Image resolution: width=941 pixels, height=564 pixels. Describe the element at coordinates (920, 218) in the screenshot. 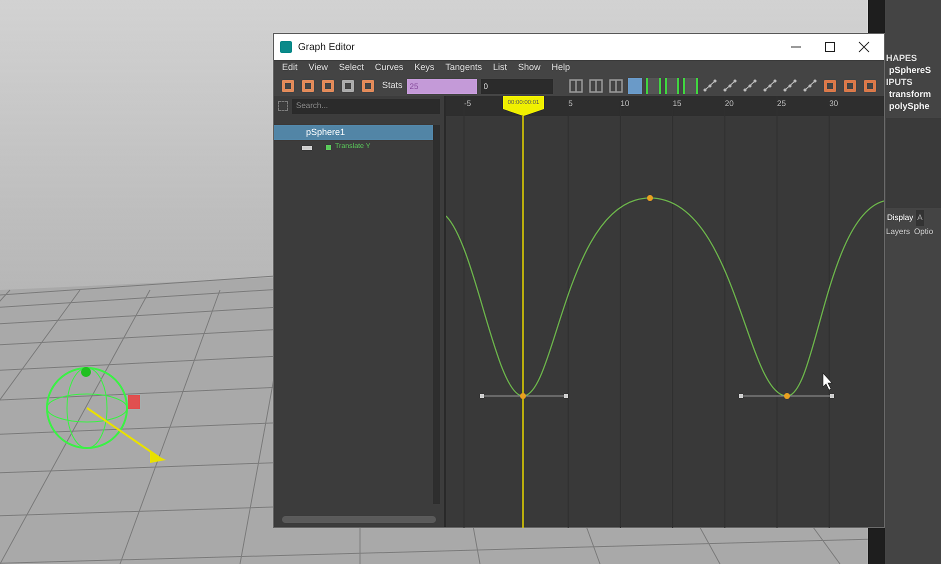

I see `panel-tab: A` at that location.